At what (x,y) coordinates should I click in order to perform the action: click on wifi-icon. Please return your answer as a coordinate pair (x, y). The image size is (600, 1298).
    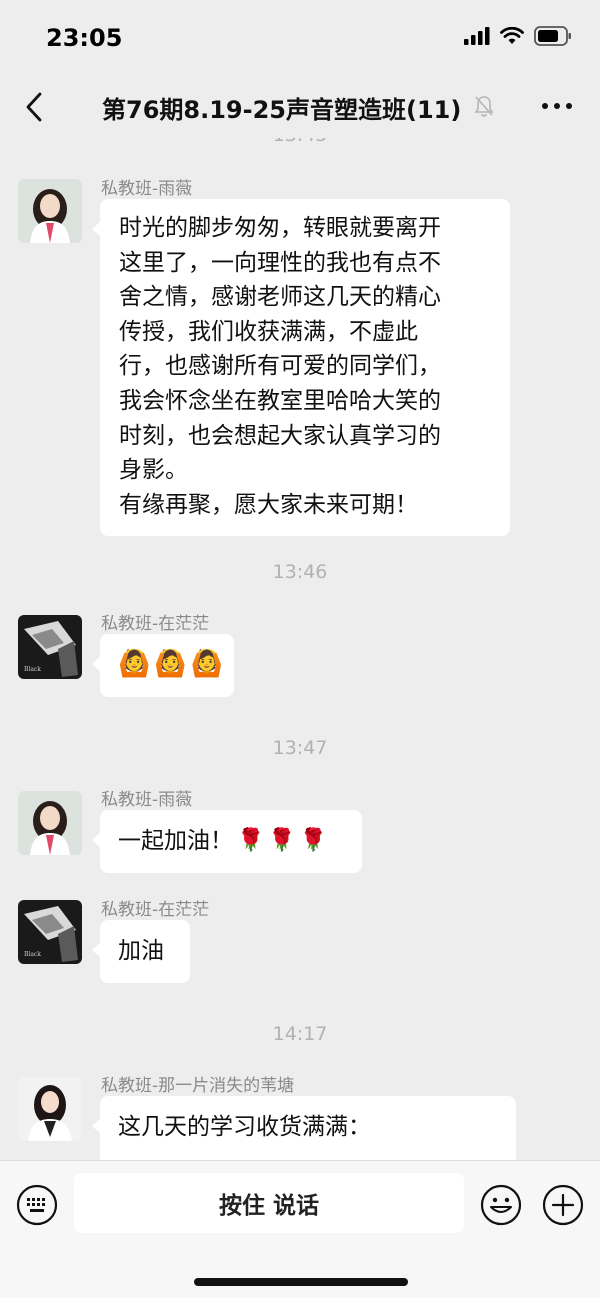
    Looking at the image, I should click on (512, 35).